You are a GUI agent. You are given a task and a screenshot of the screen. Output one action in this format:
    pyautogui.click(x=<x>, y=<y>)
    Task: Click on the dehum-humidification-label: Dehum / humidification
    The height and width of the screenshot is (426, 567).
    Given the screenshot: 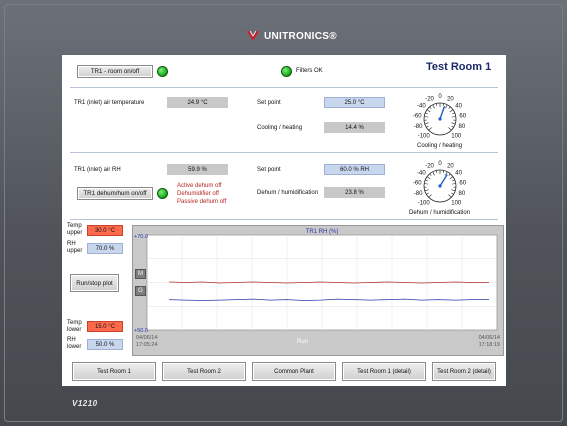 What is the action you would take?
    pyautogui.click(x=288, y=193)
    